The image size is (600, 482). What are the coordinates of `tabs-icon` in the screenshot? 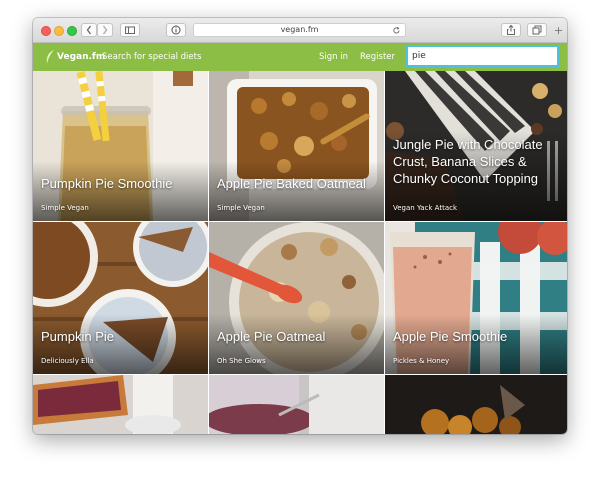 It's located at (537, 30).